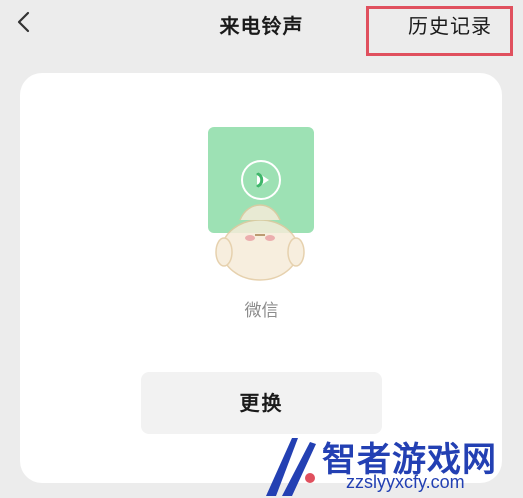 This screenshot has width=523, height=498. What do you see at coordinates (405, 482) in the screenshot?
I see `watermark-subtitle: zzslyyxcfy.com` at bounding box center [405, 482].